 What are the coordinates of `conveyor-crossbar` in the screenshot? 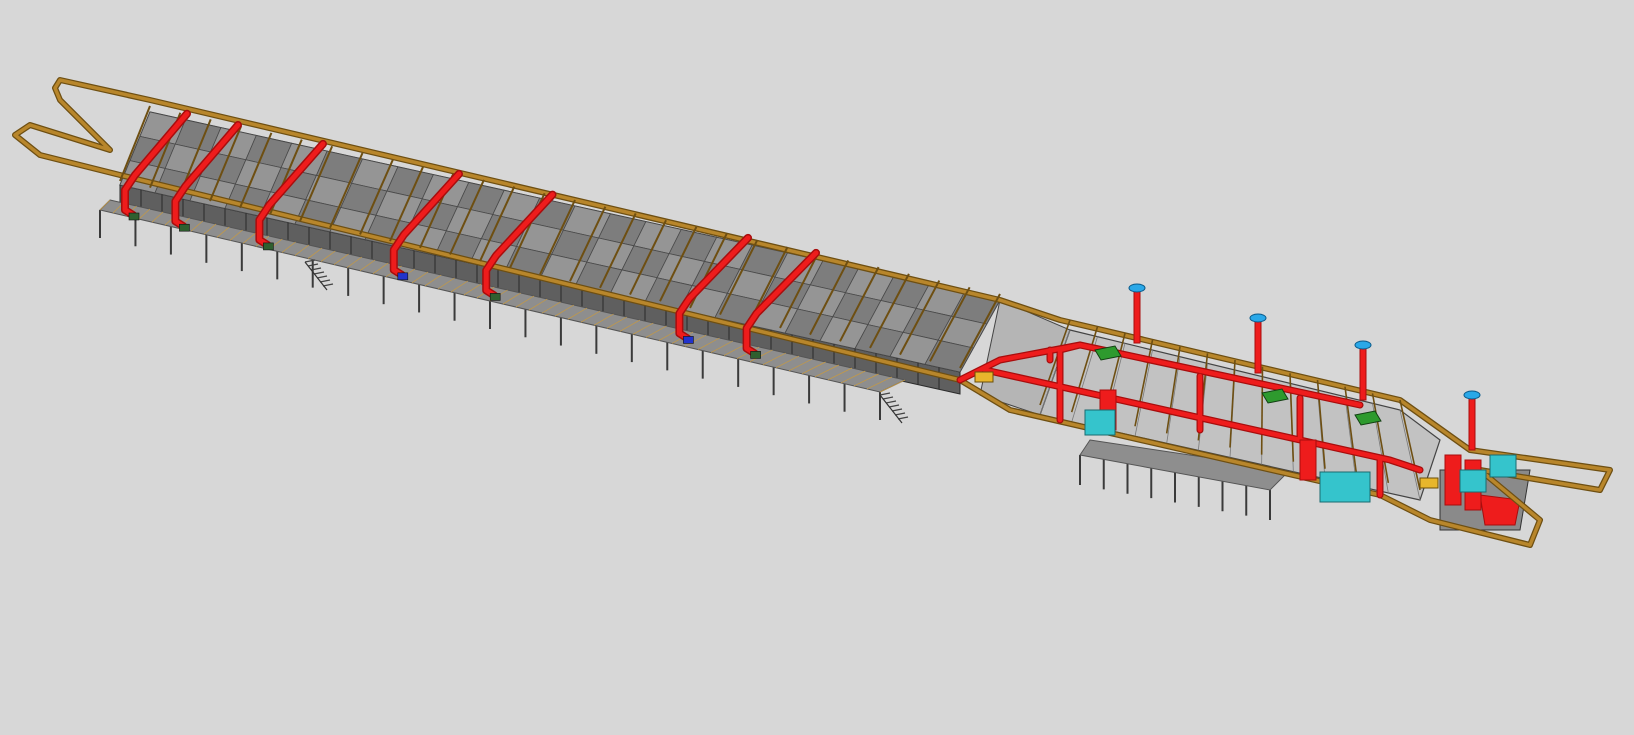 It's located at (1262, 410).